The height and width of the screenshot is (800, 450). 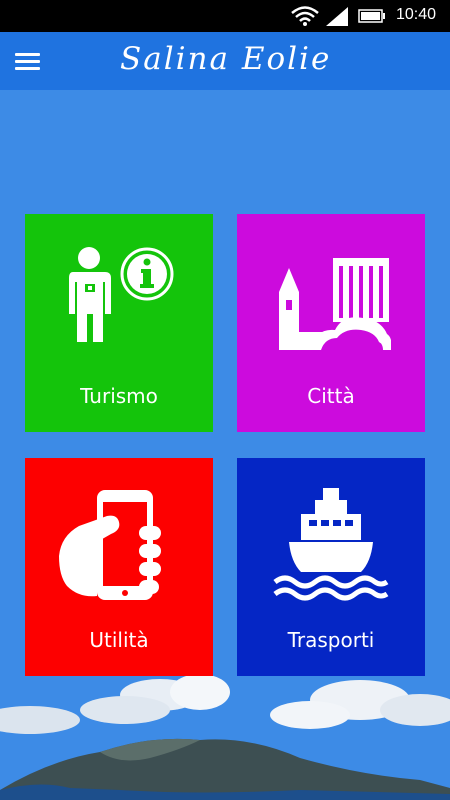 I want to click on app-bar: Salina Eolie, so click(x=225, y=61).